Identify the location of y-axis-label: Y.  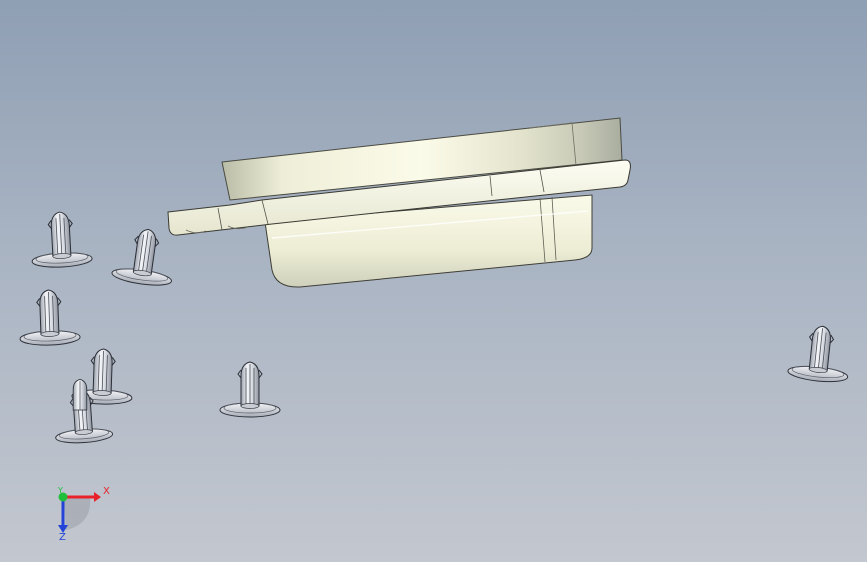
(60, 490).